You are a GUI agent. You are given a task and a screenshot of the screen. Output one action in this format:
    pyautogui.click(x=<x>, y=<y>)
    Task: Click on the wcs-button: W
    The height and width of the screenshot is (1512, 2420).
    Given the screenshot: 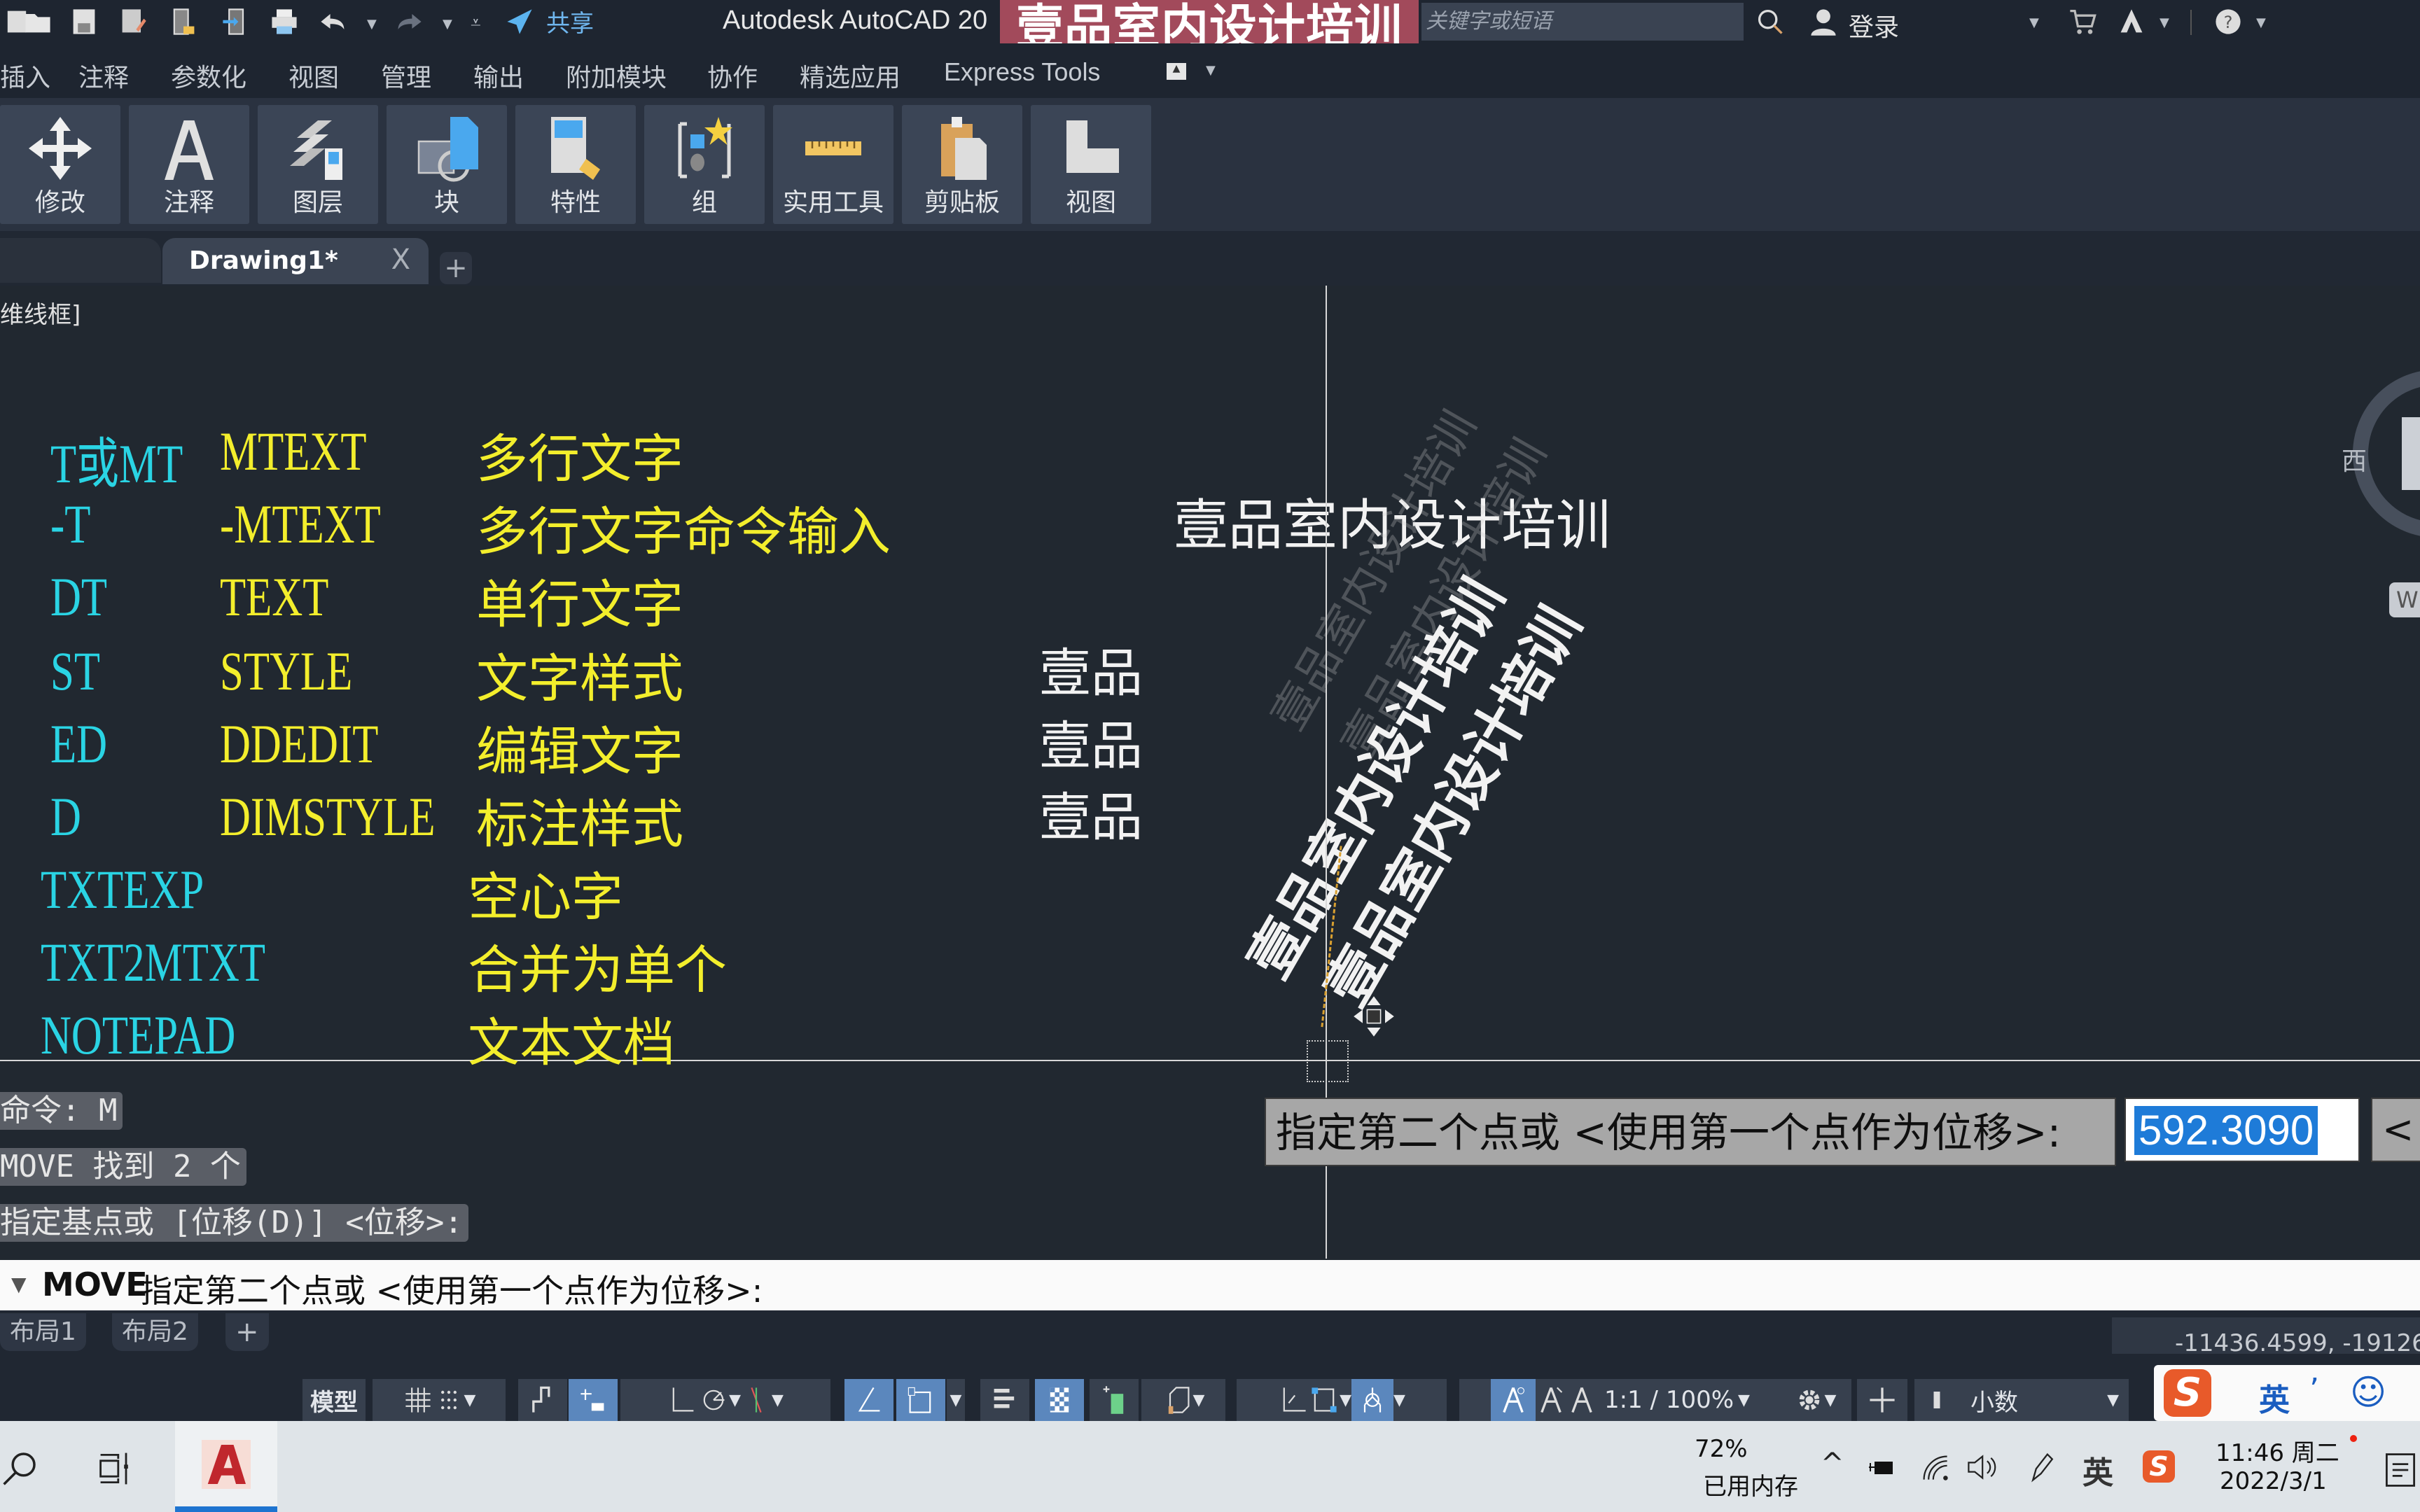 What is the action you would take?
    pyautogui.click(x=2404, y=599)
    